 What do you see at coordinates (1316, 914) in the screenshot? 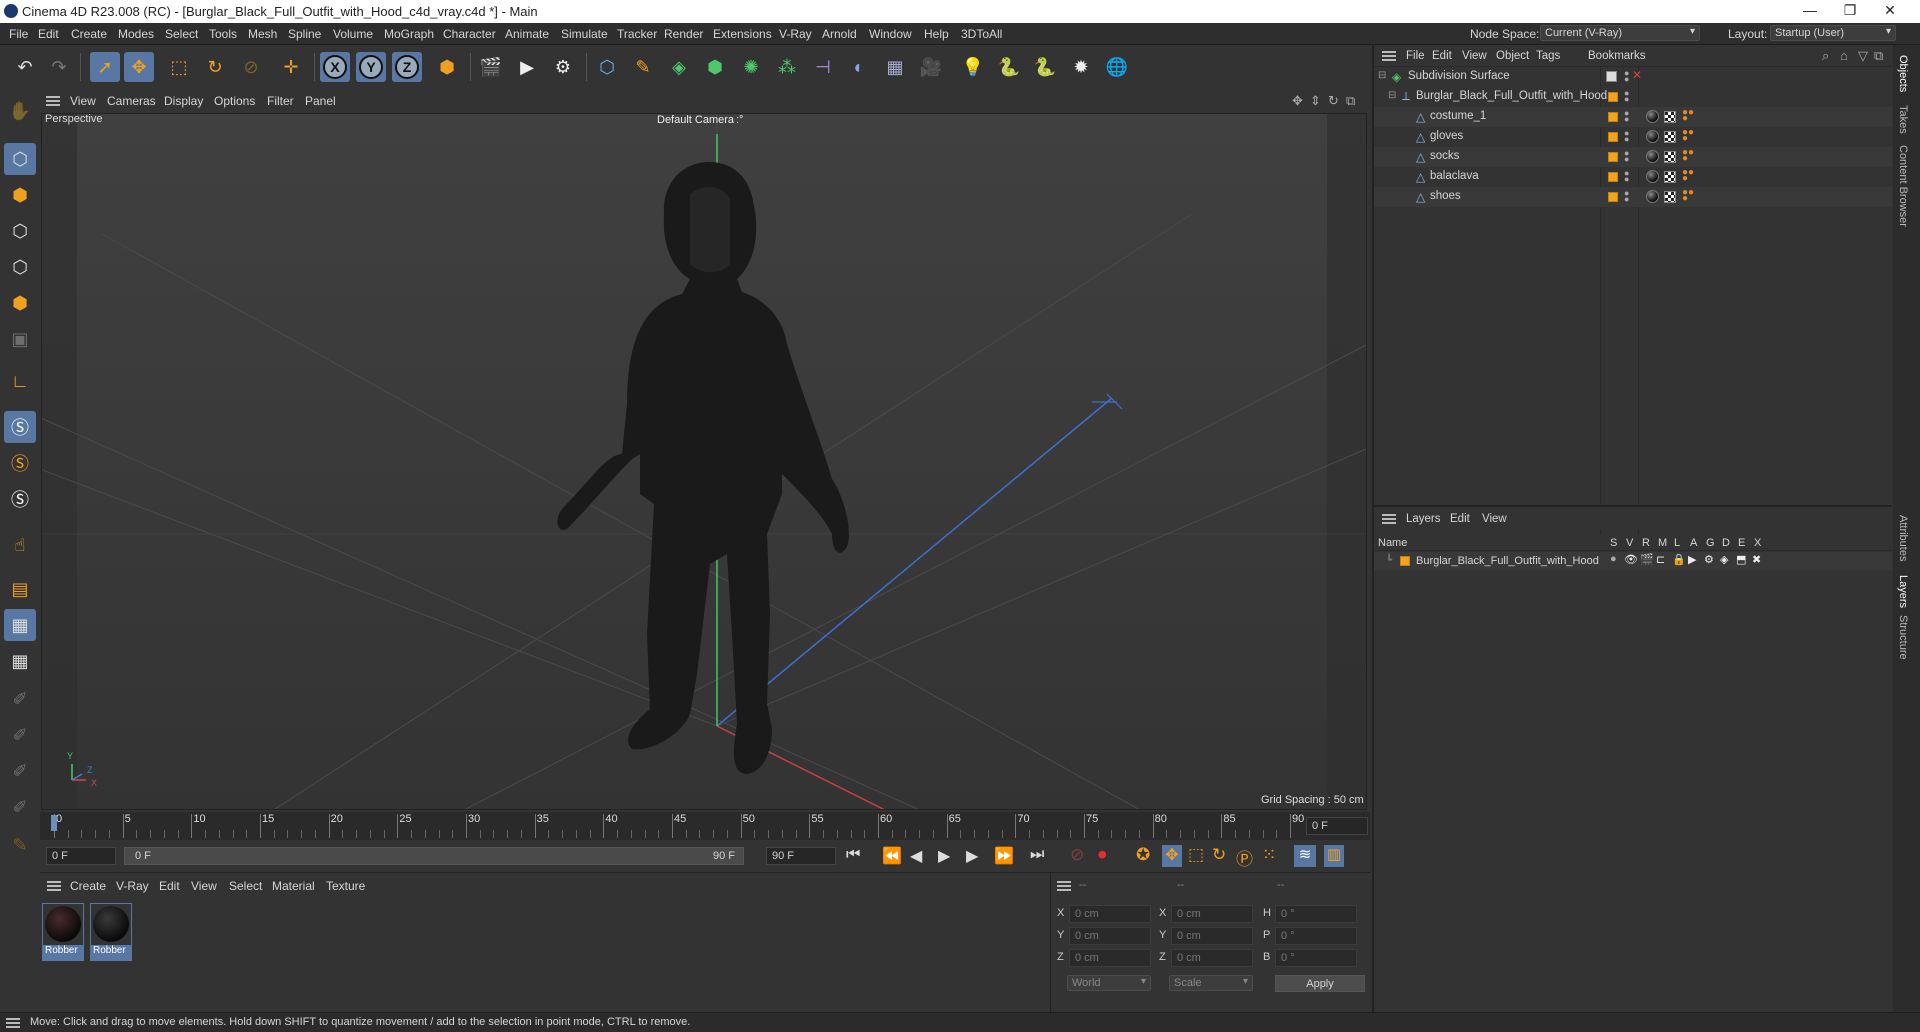
I see `rot-h-field: 0 °` at bounding box center [1316, 914].